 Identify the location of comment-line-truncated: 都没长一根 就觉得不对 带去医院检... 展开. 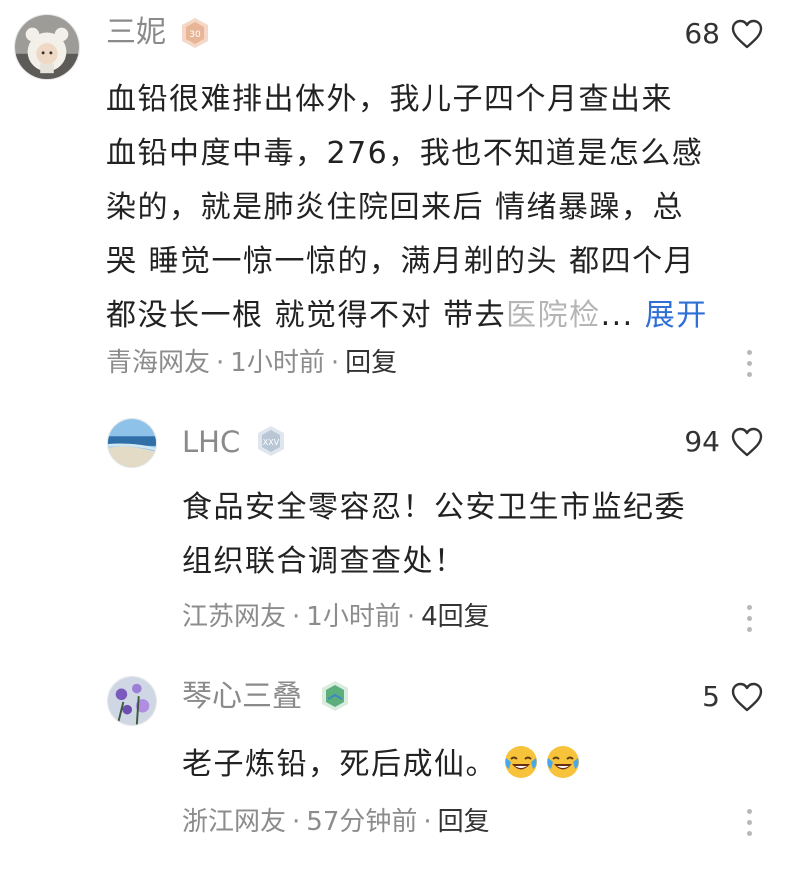
(407, 316).